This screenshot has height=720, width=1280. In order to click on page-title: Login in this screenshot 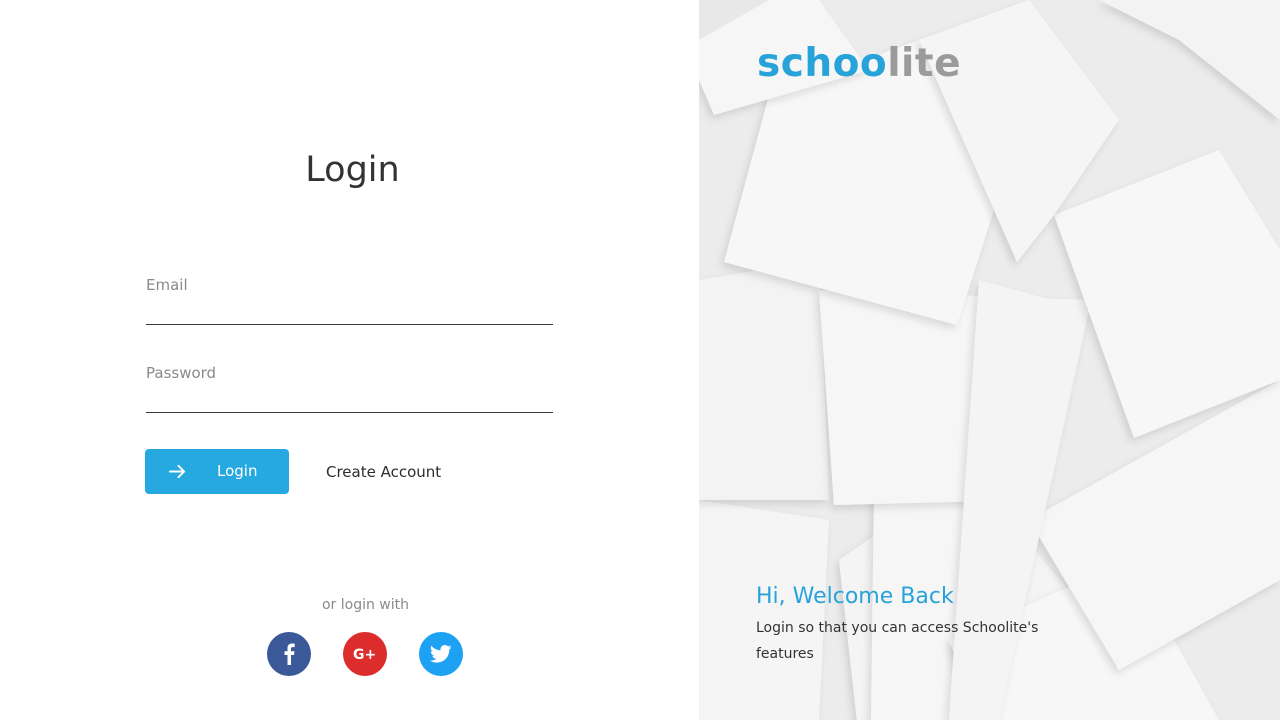, I will do `click(349, 170)`.